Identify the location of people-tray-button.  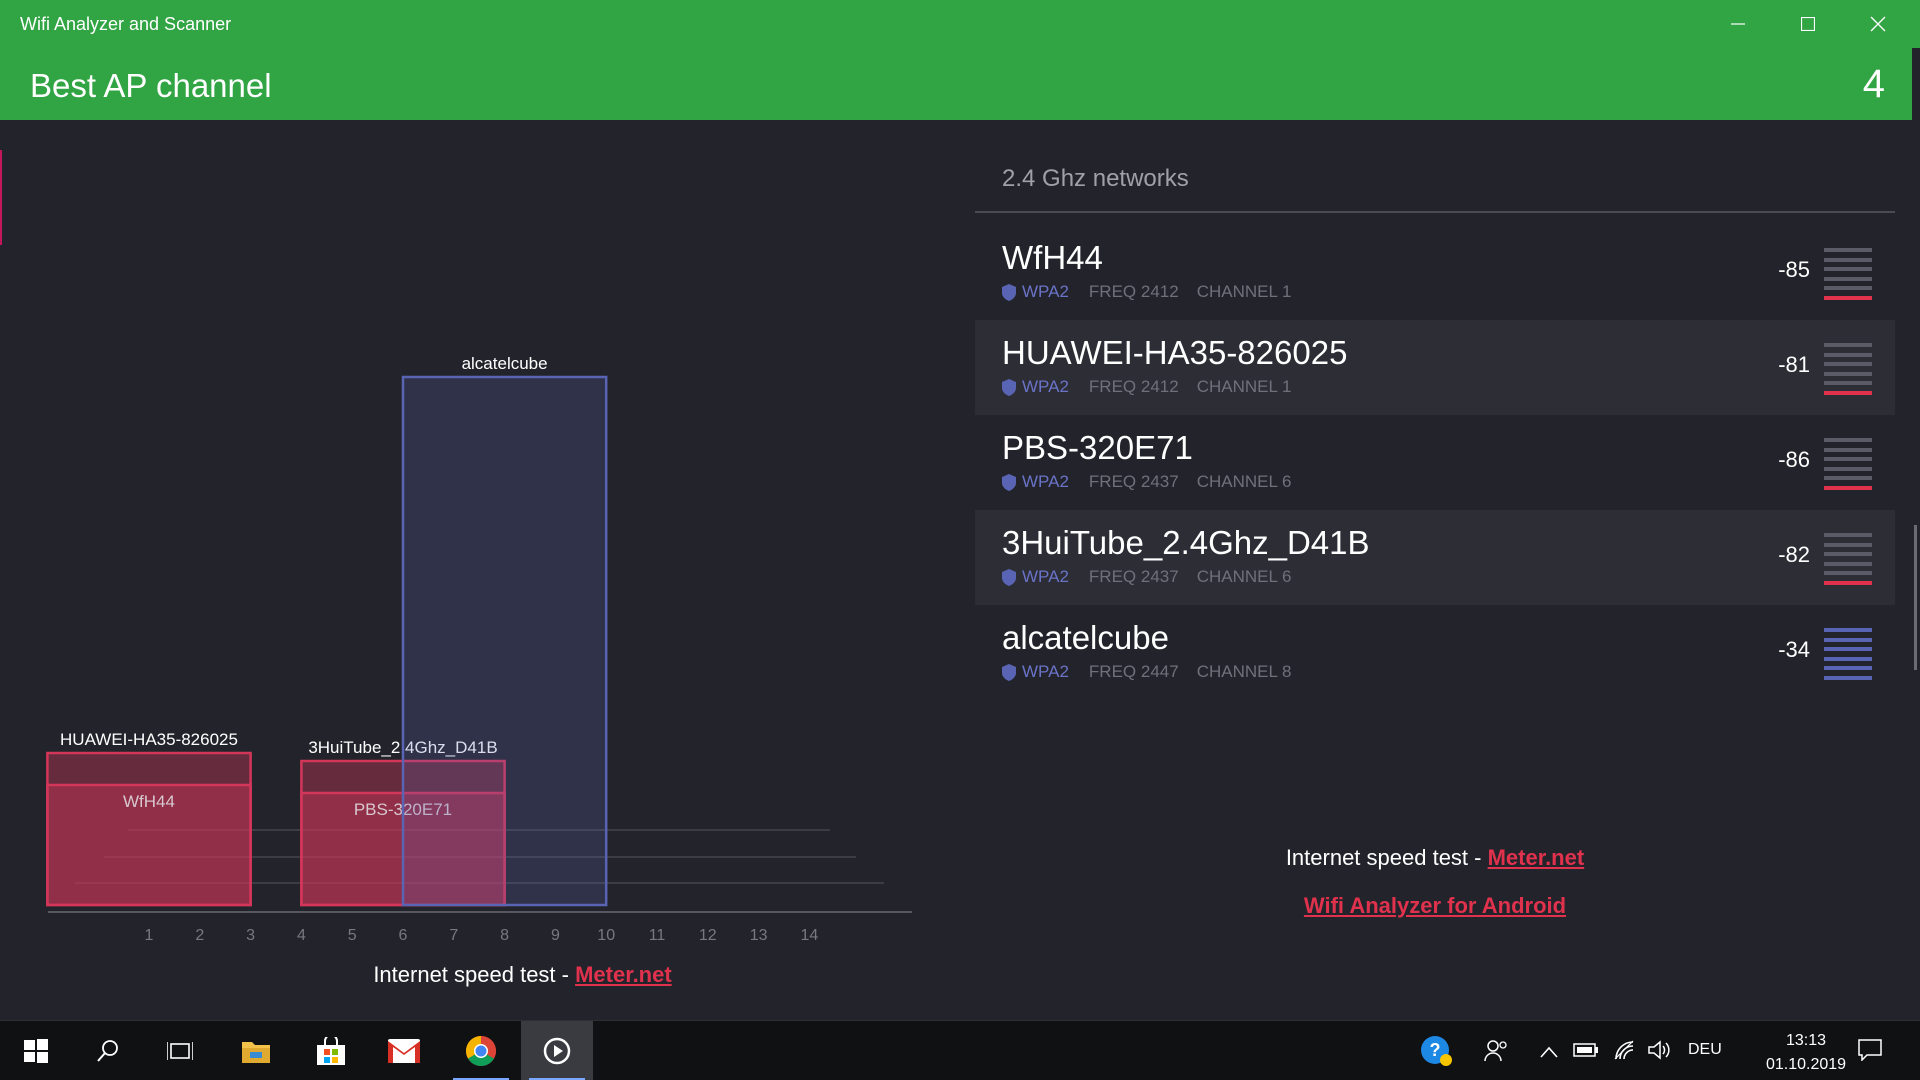
(1496, 1054).